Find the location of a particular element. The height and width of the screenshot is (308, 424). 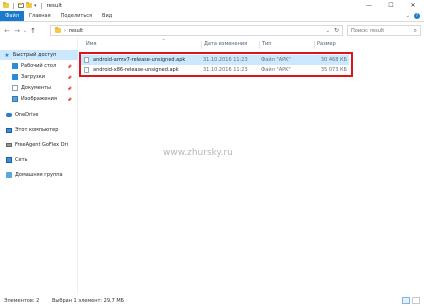

address-bar: › result ⌄ ↻ is located at coordinates (196, 30).